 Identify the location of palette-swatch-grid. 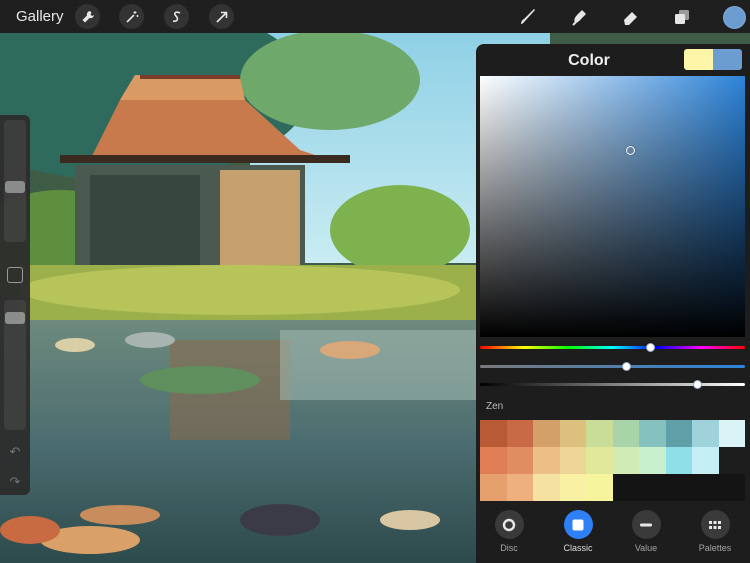
(612, 460).